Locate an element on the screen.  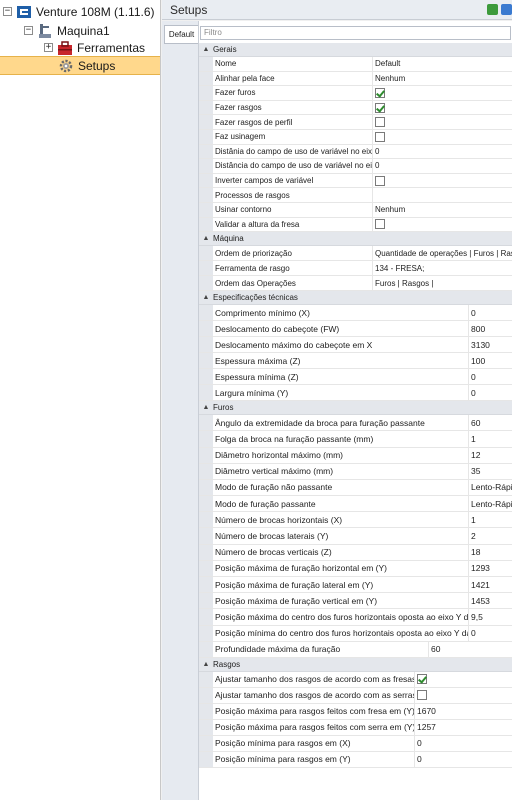
property-value: 134 - FRESA; is located at coordinates (442, 268).